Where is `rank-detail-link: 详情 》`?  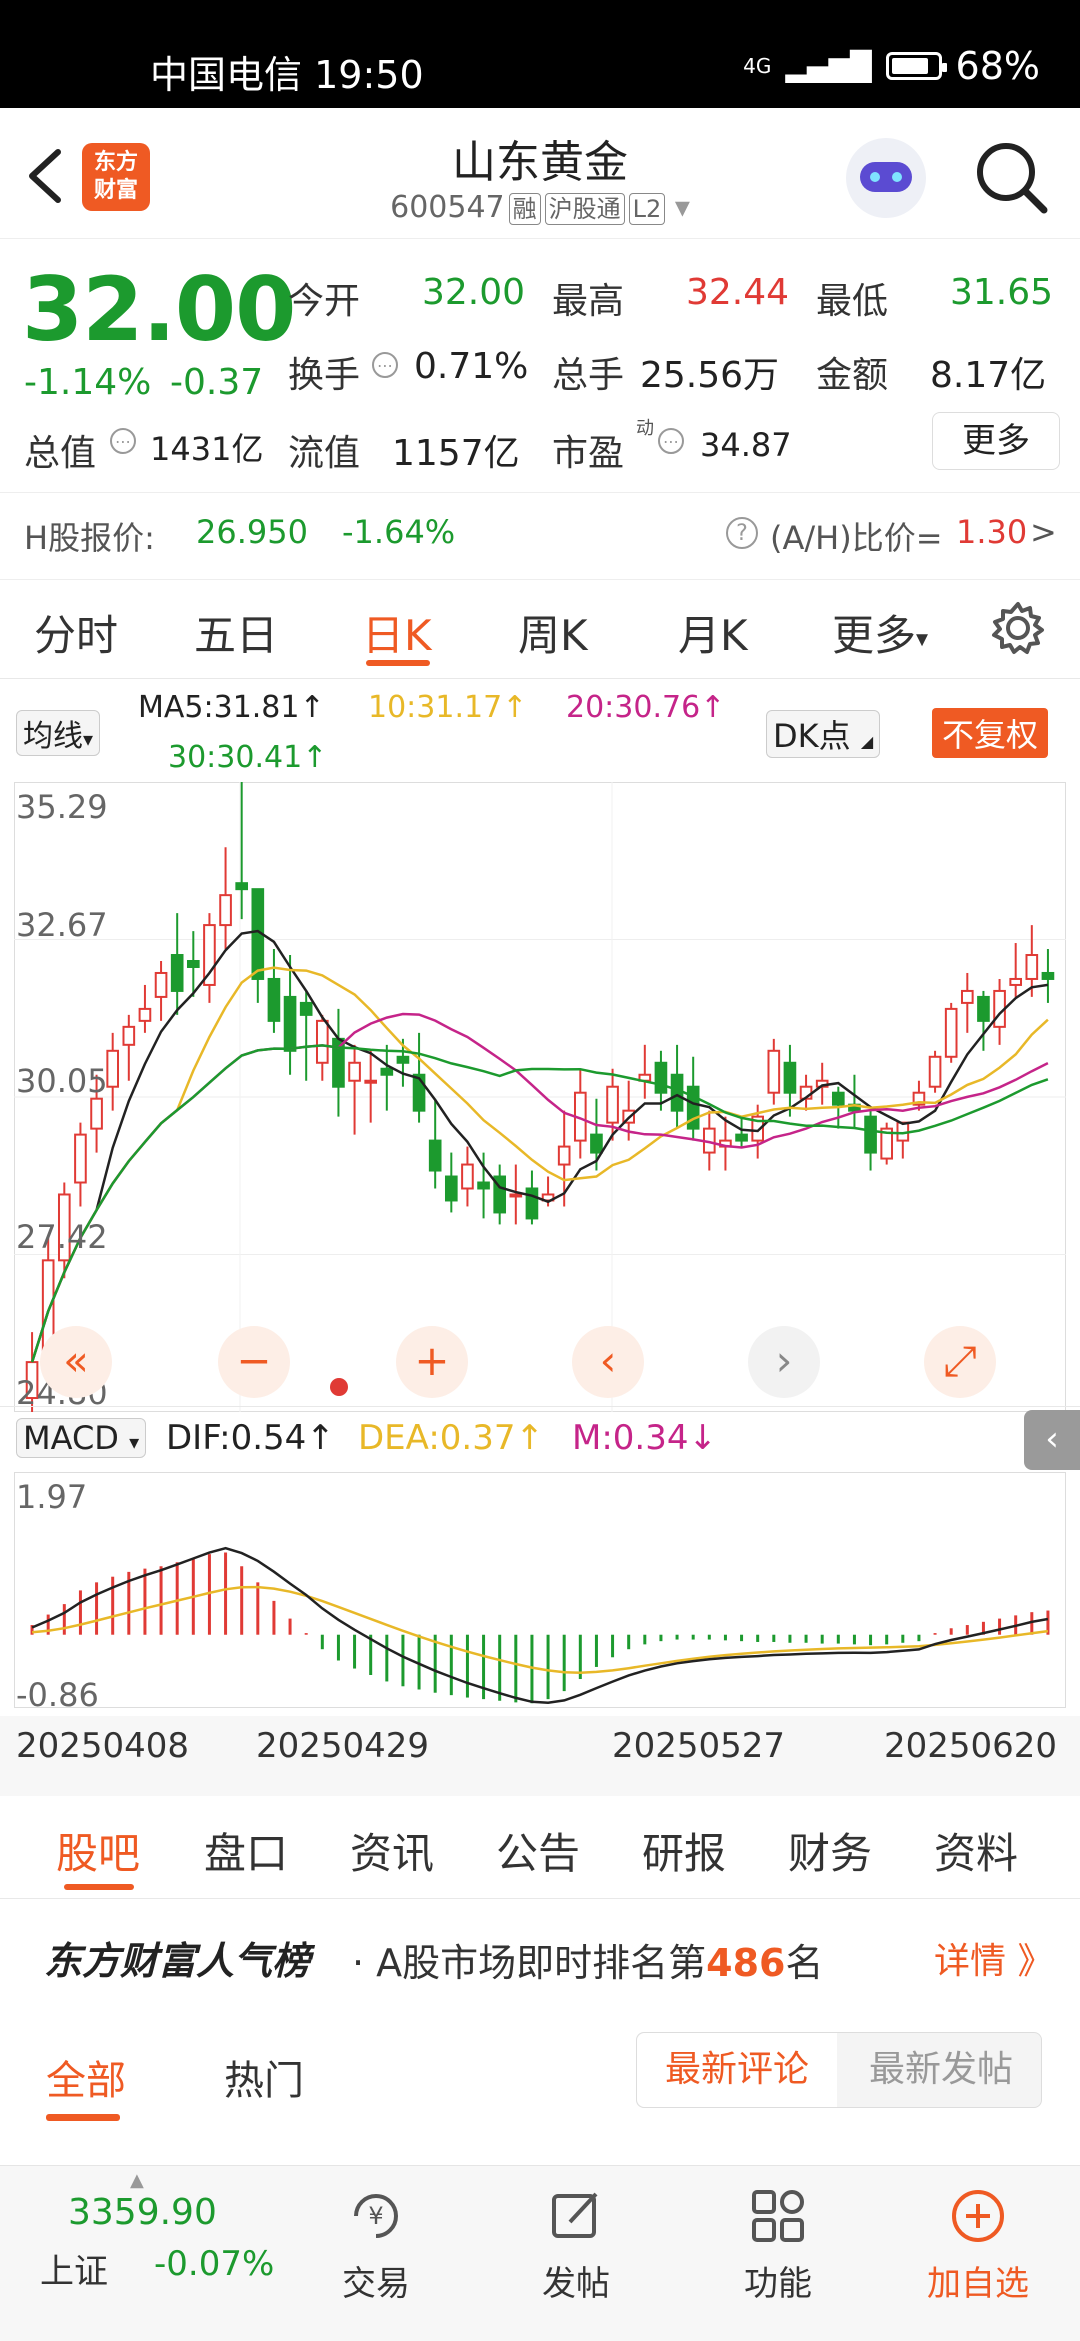 rank-detail-link: 详情 》 is located at coordinates (993, 1958).